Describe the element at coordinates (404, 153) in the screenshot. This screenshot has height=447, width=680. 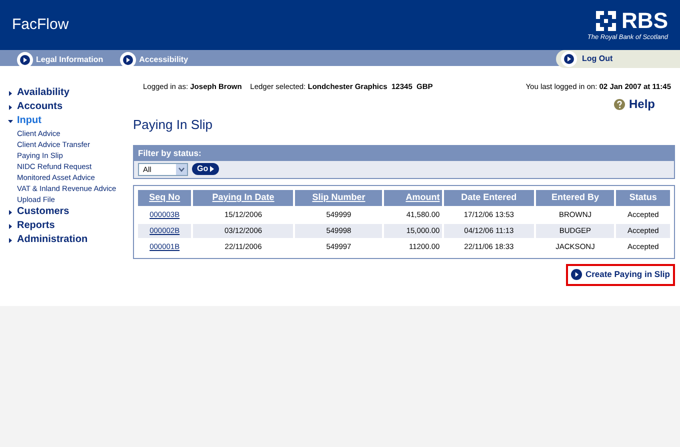
I see `filter-title: Filter by status:` at that location.